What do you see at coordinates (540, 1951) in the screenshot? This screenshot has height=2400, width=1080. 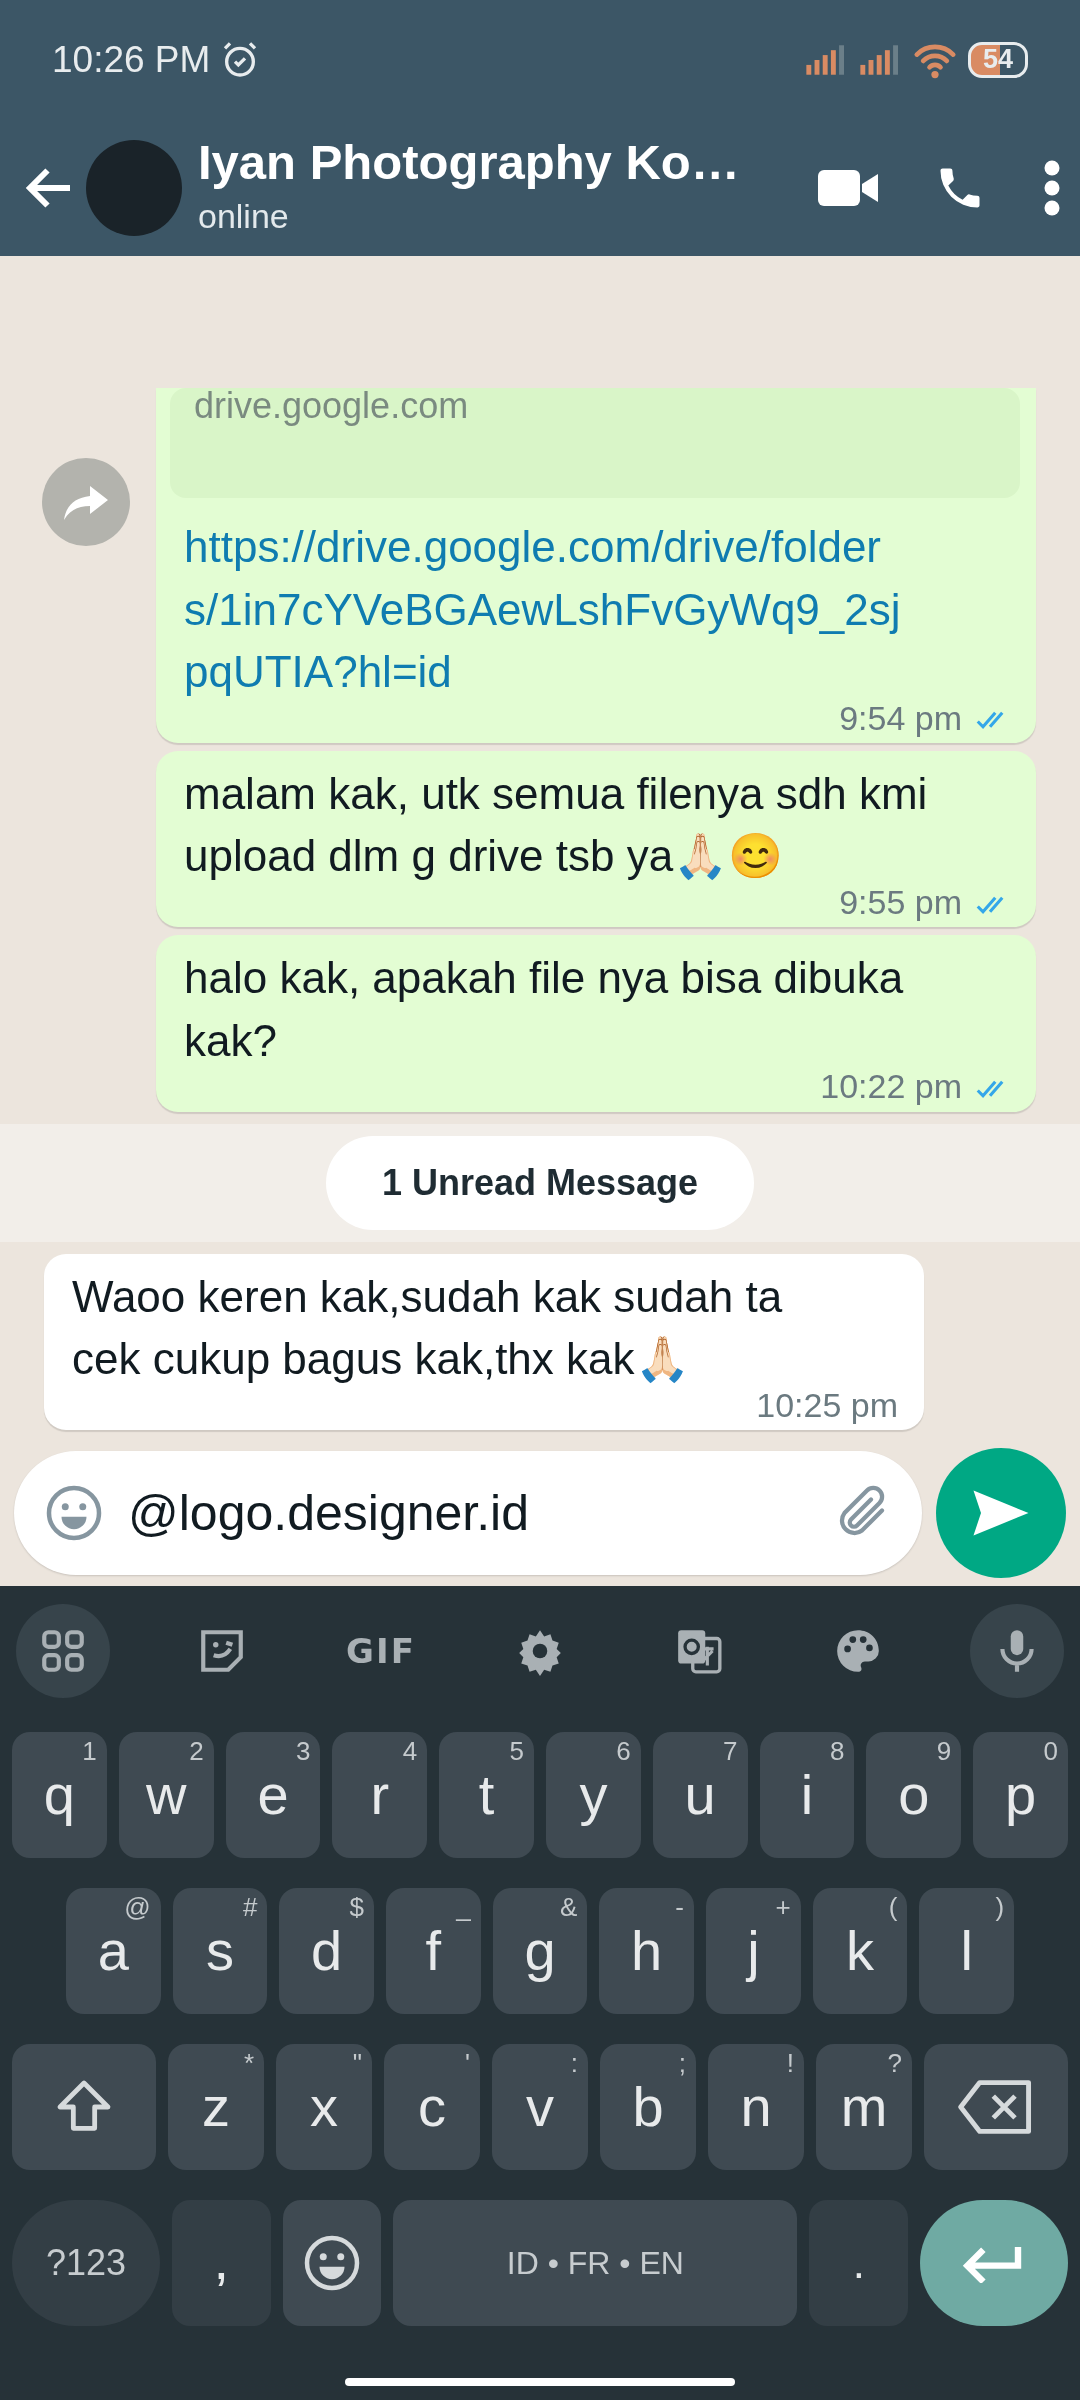 I see `keyboard-key: g &` at bounding box center [540, 1951].